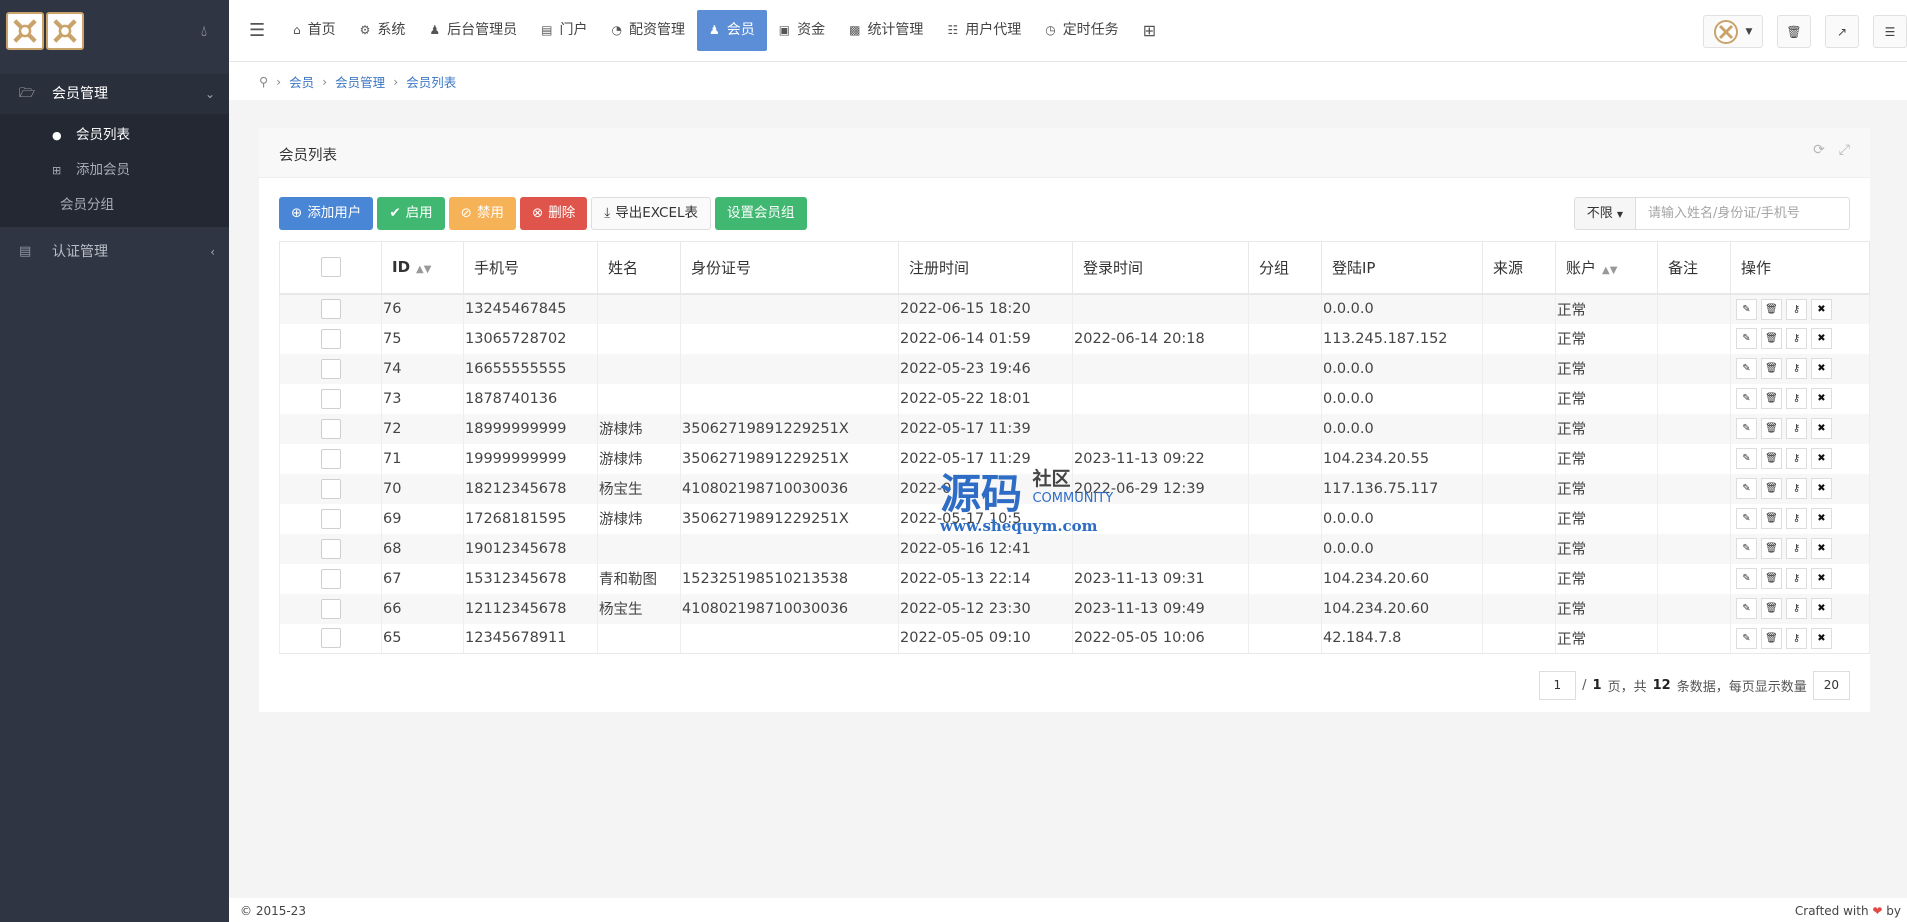 This screenshot has height=922, width=1907. What do you see at coordinates (761, 213) in the screenshot?
I see `set-member-group-button: 设置会员组` at bounding box center [761, 213].